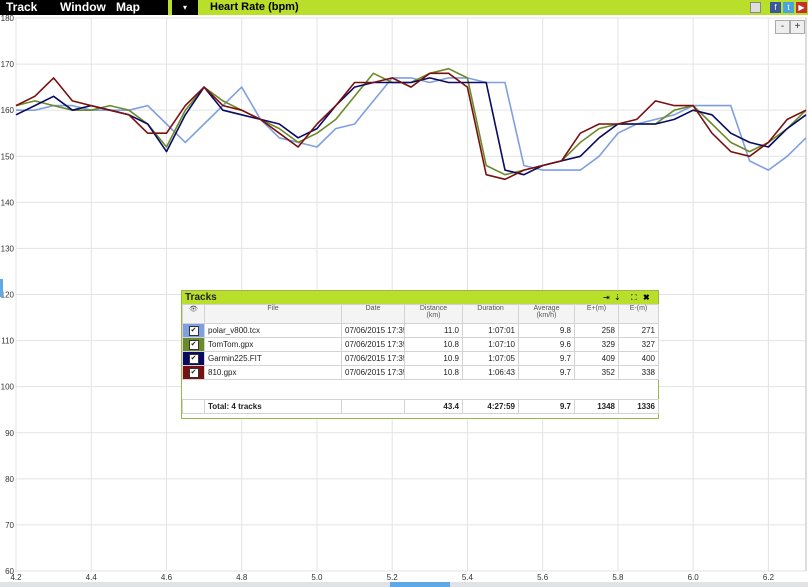  Describe the element at coordinates (769, 577) in the screenshot. I see `x-tick-label: 6.2` at that location.